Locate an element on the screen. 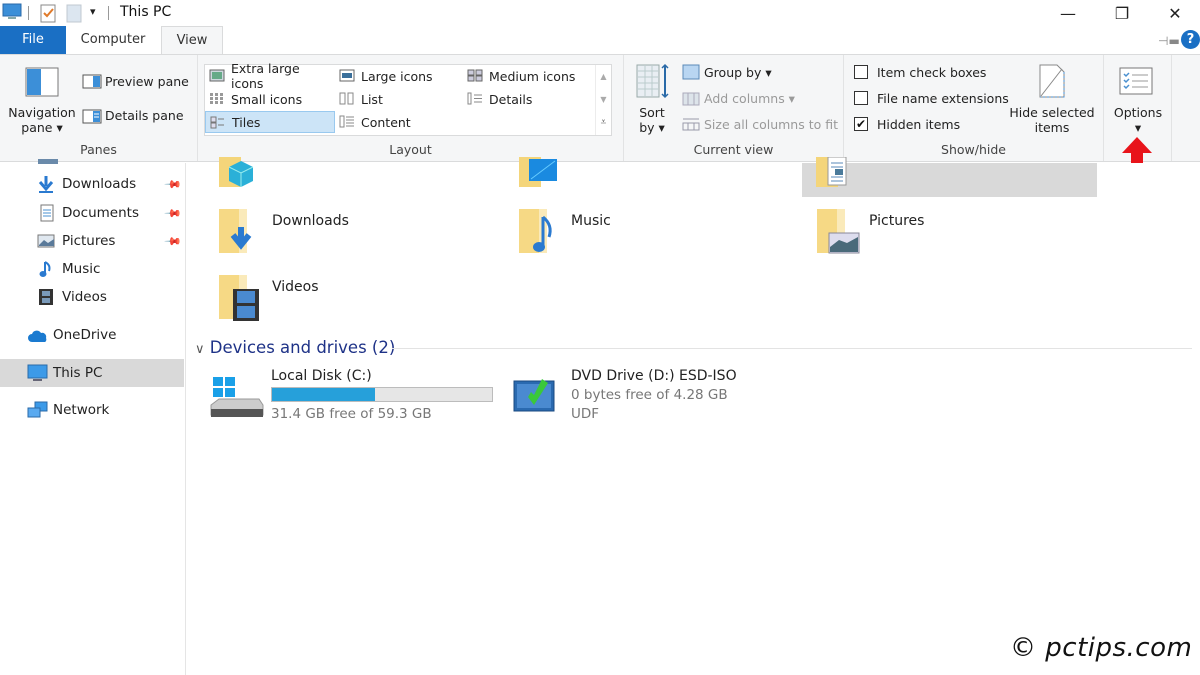  hide-selected-items-button: Hide selected items is located at coordinates (1052, 120).